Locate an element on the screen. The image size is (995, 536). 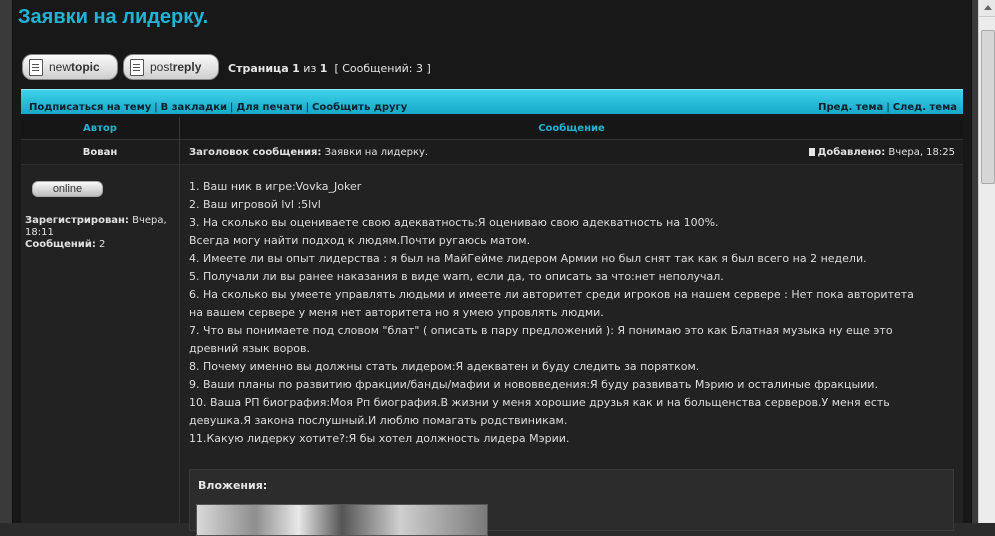
new-topic-button: newtopic is located at coordinates (70, 67).